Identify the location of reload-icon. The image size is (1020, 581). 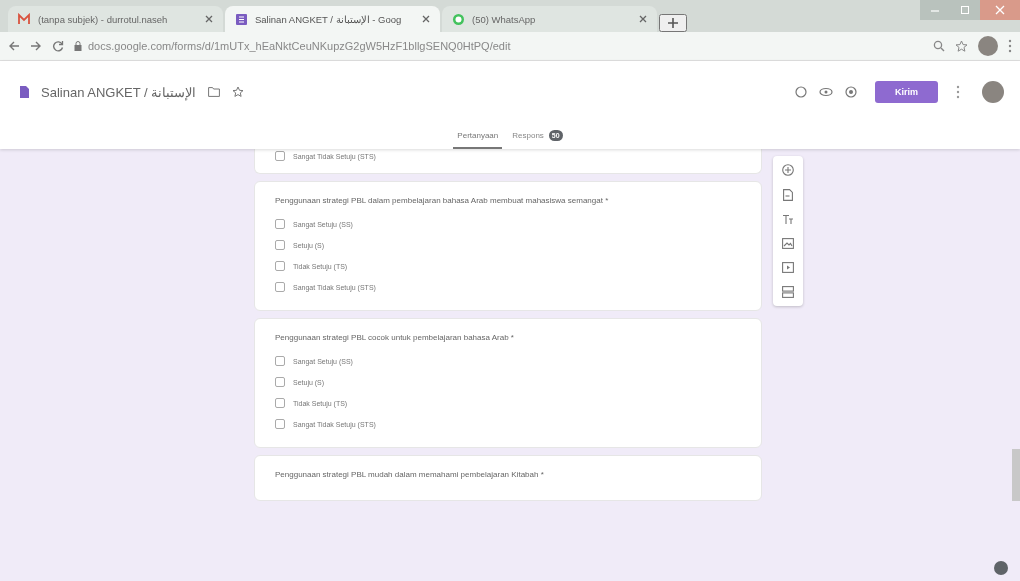
(58, 46).